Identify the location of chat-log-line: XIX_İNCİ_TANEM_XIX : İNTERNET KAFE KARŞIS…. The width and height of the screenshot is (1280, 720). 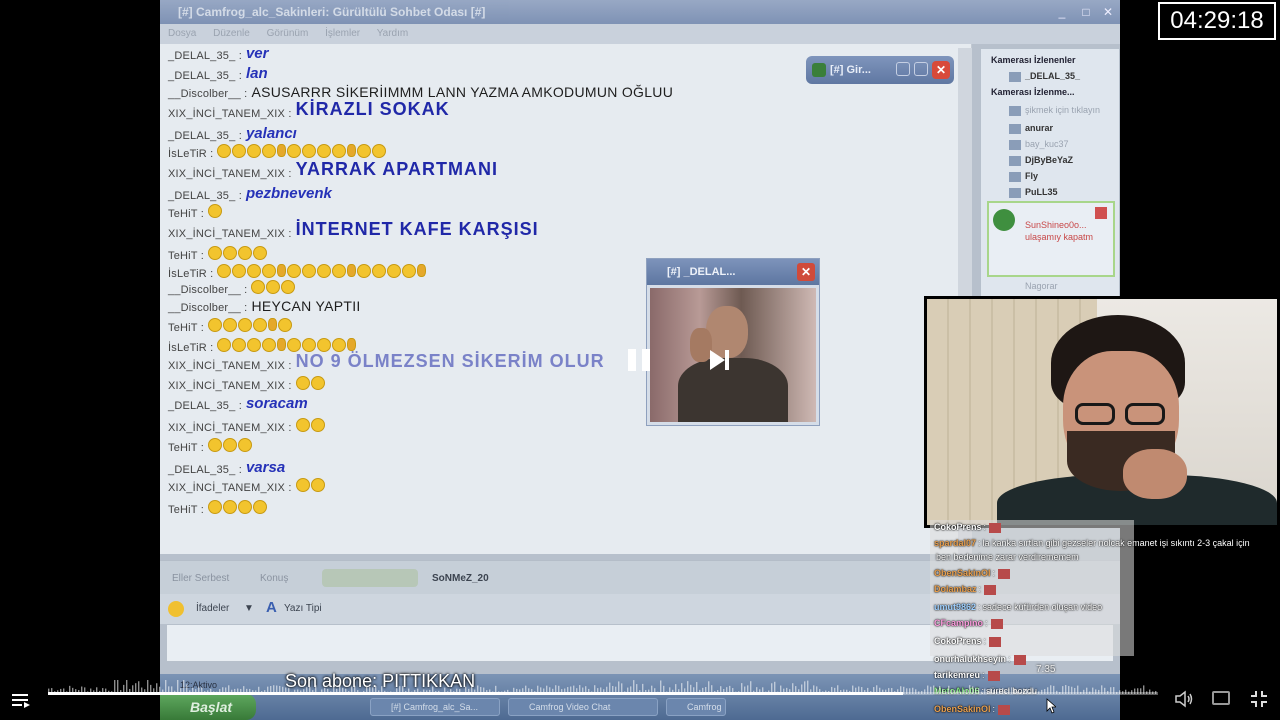
(353, 229).